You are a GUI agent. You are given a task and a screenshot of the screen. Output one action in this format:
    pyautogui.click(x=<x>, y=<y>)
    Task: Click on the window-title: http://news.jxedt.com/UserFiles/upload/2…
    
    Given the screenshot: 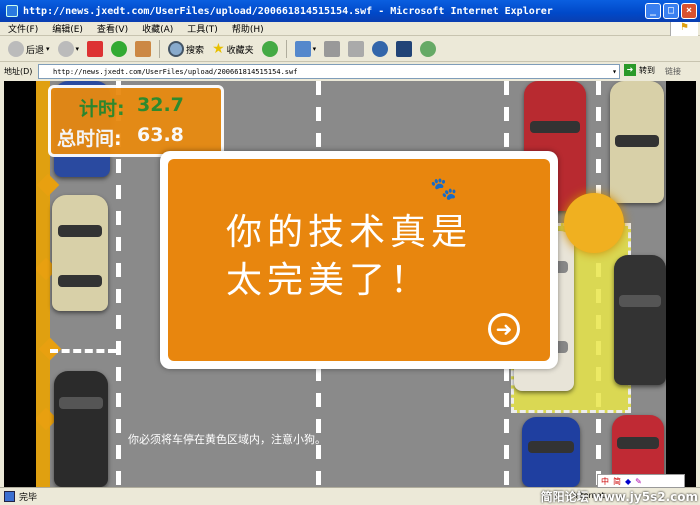 What is the action you would take?
    pyautogui.click(x=288, y=11)
    